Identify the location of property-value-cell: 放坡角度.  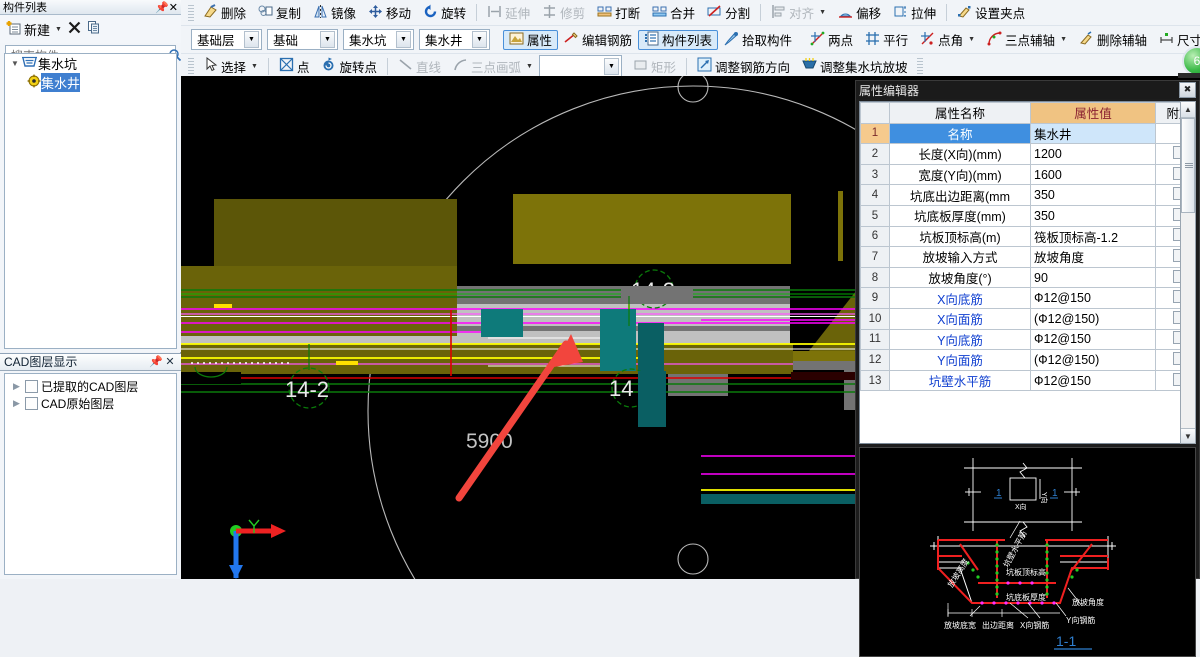
(1093, 257).